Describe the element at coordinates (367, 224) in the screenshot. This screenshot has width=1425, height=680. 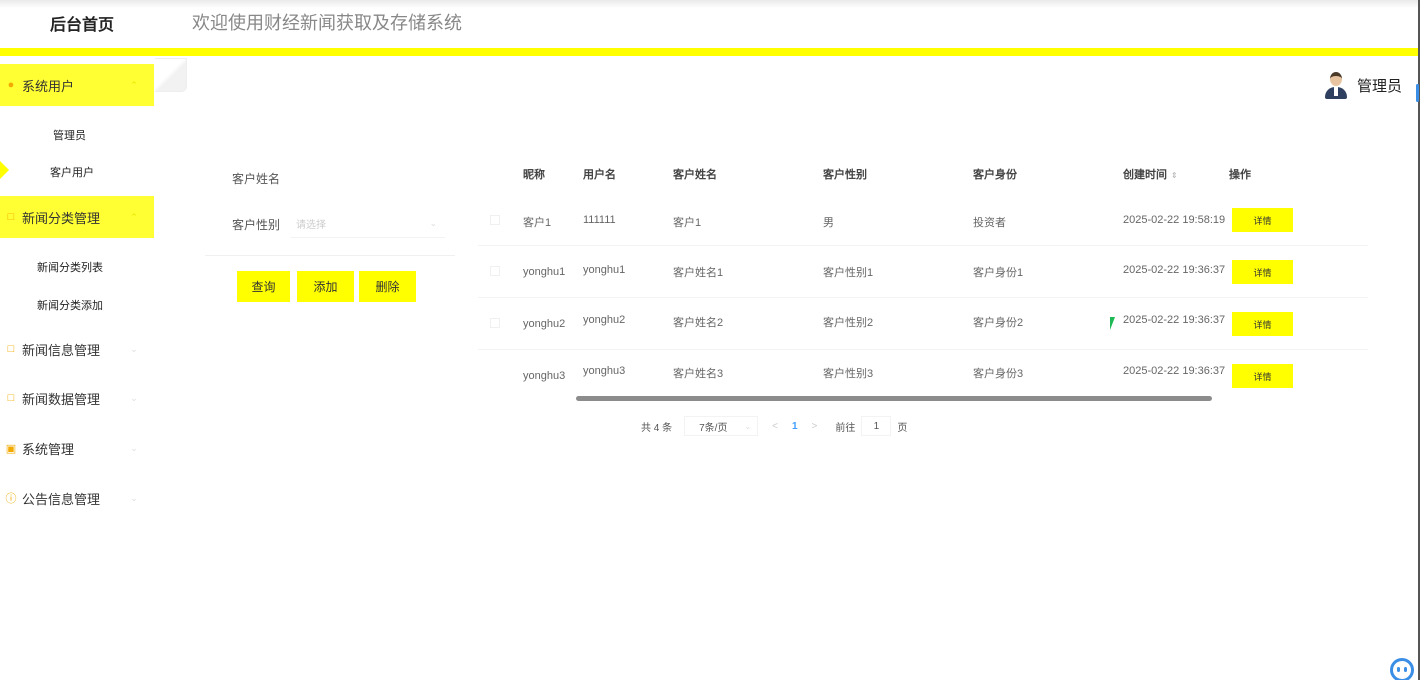
I see `gender-select: 请选择 ⌄` at that location.